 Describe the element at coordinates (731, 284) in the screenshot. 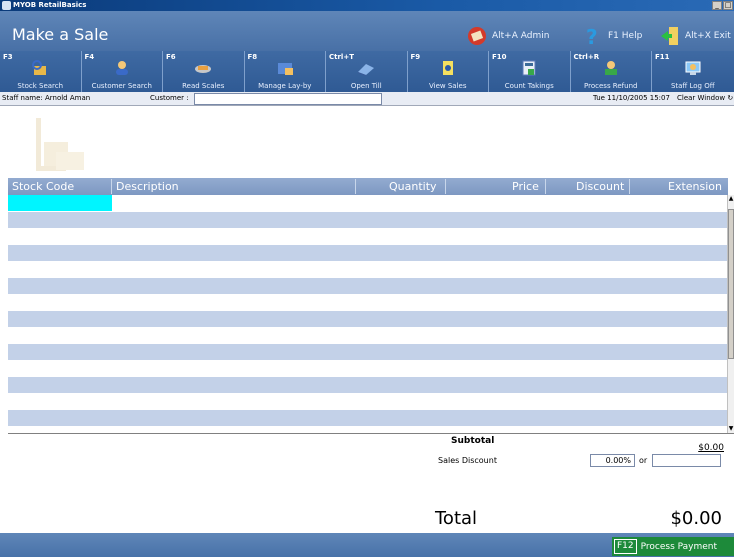

I see `scroll-thumb` at that location.